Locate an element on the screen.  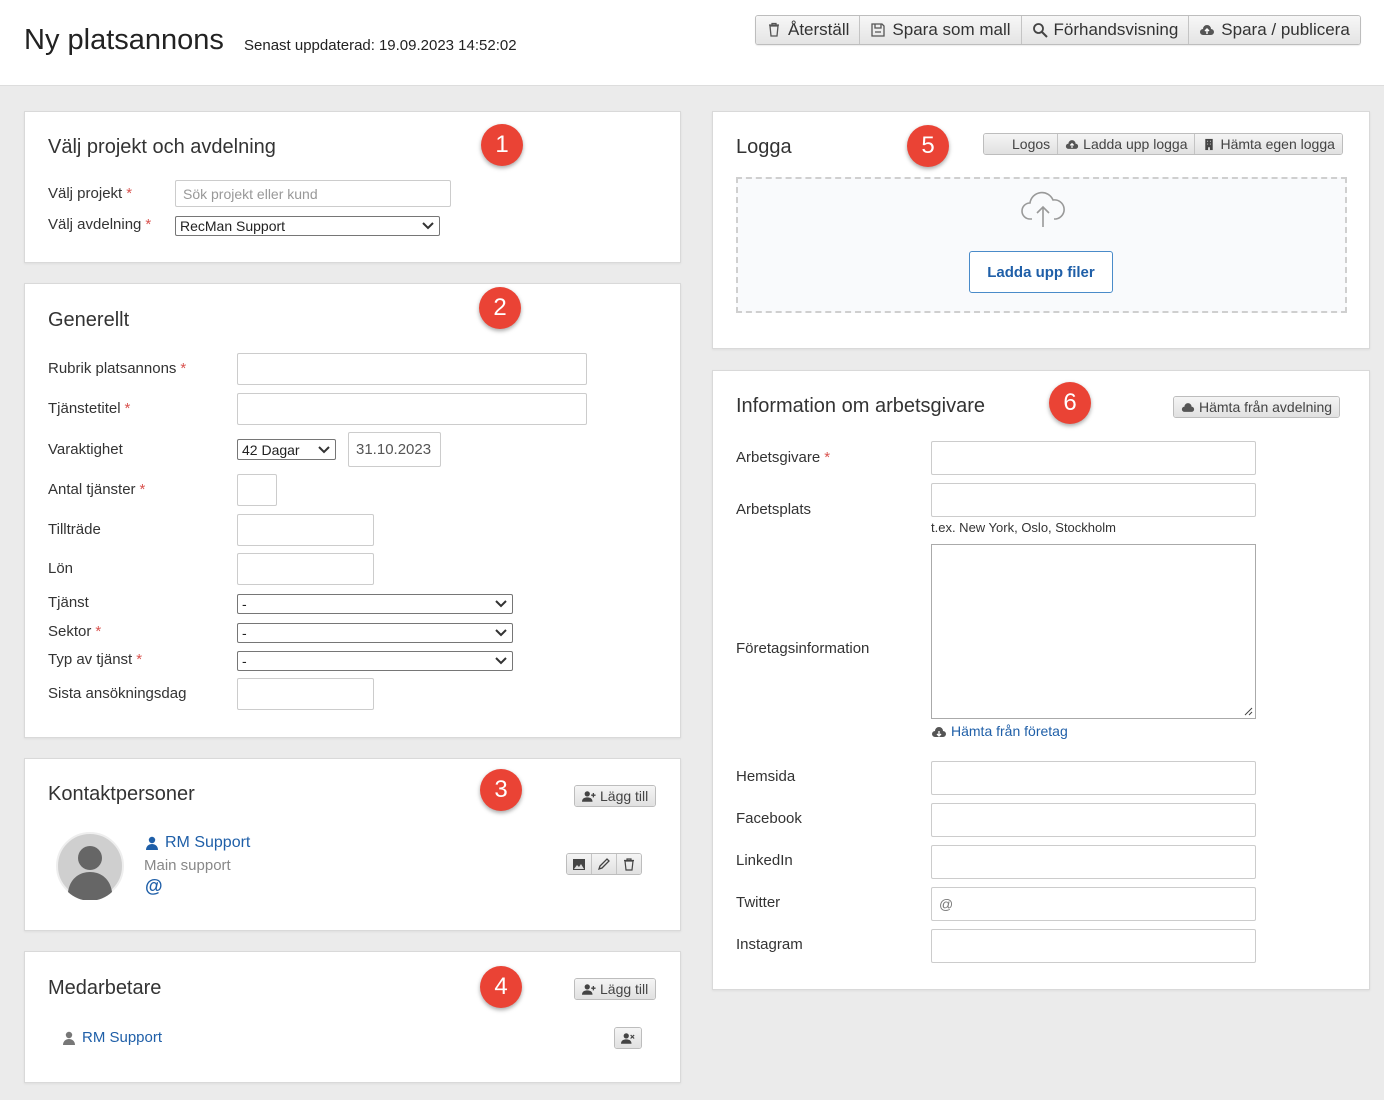
facebook-input is located at coordinates (1093, 820).